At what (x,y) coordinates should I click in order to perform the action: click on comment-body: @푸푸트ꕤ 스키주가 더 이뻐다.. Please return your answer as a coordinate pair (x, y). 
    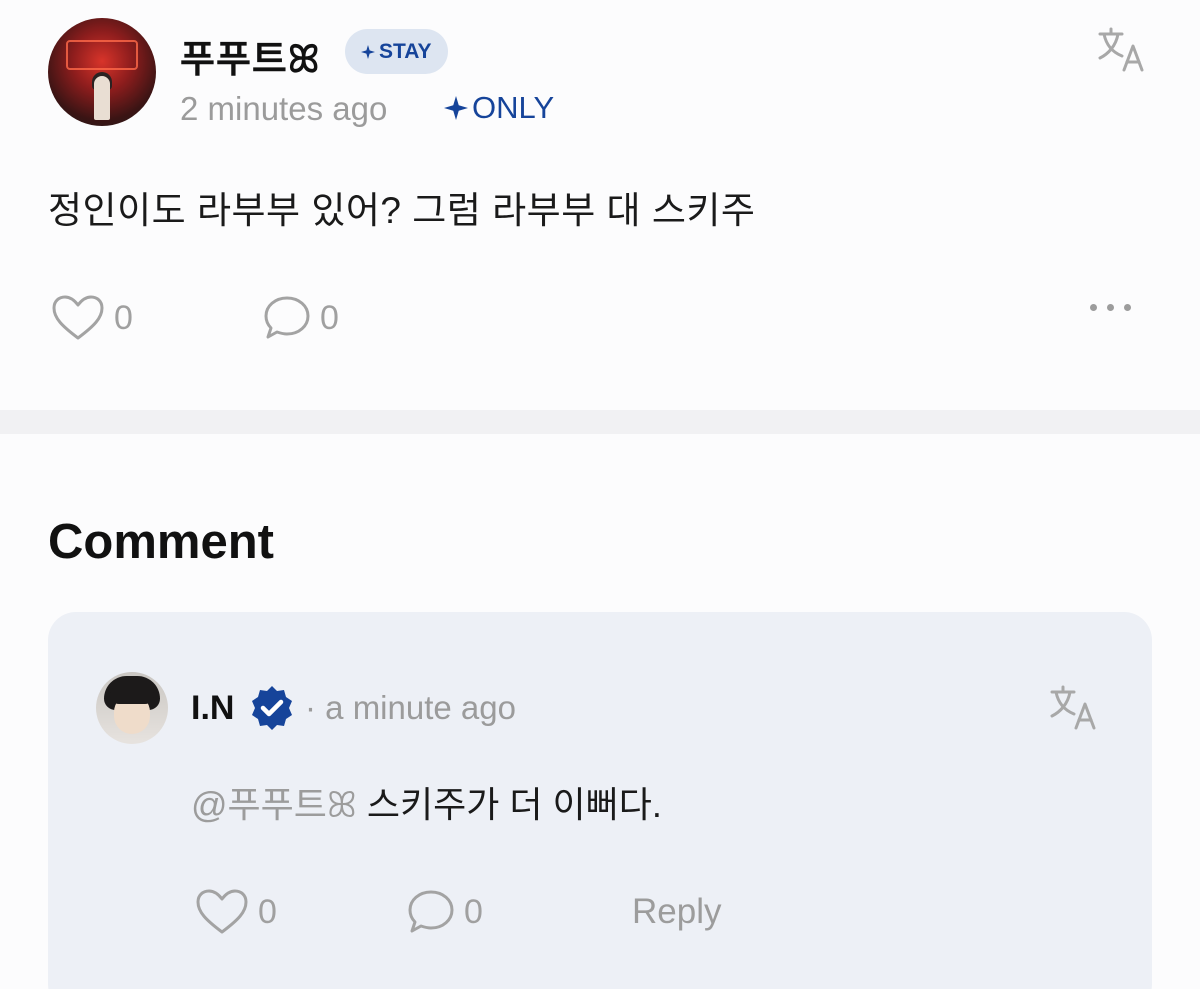
    Looking at the image, I should click on (426, 802).